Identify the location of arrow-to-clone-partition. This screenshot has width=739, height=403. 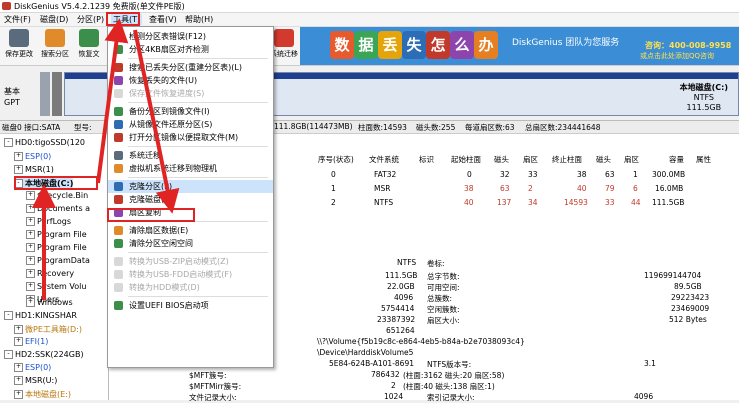
(156, 121).